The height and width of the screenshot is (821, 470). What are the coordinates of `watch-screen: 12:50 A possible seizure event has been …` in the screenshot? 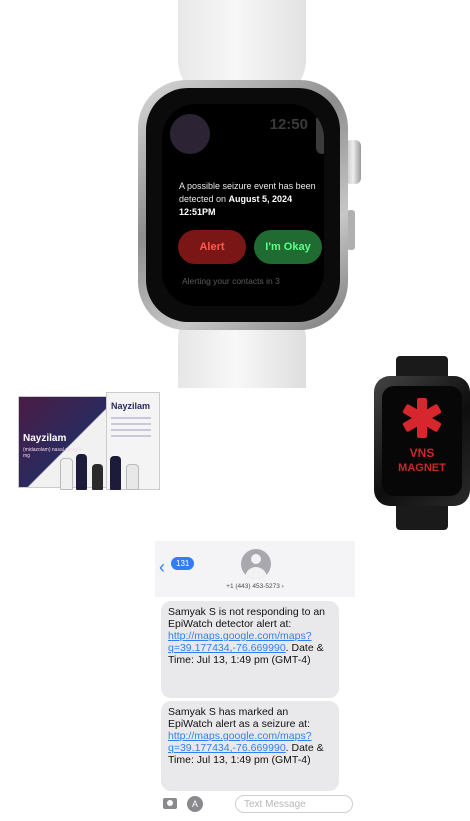 It's located at (243, 205).